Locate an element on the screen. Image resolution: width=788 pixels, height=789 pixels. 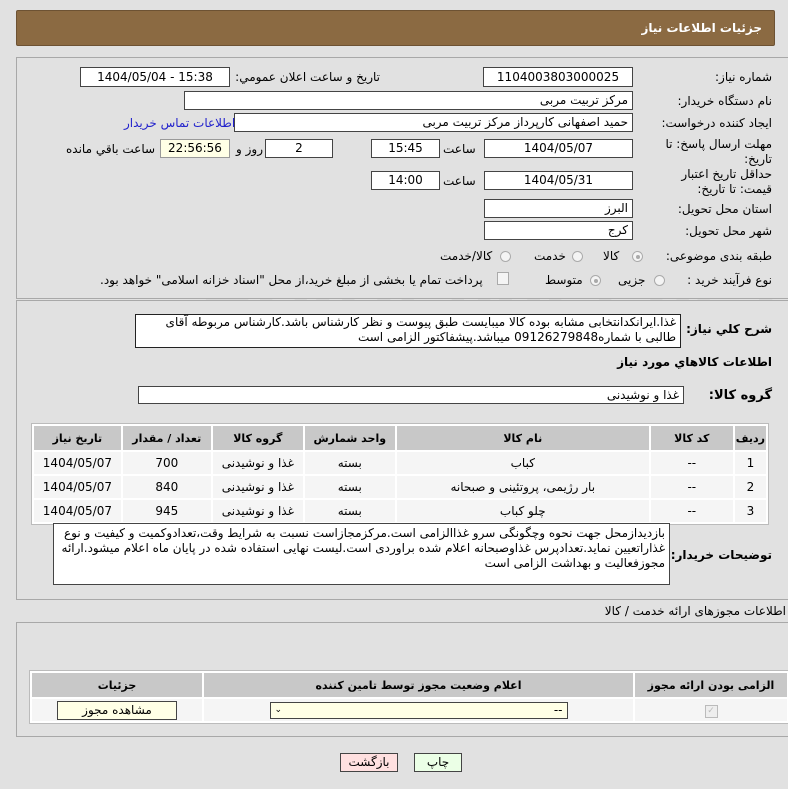
announce-label: تاریخ و ساعت اعلان عمومي: is located at coordinates (307, 77).